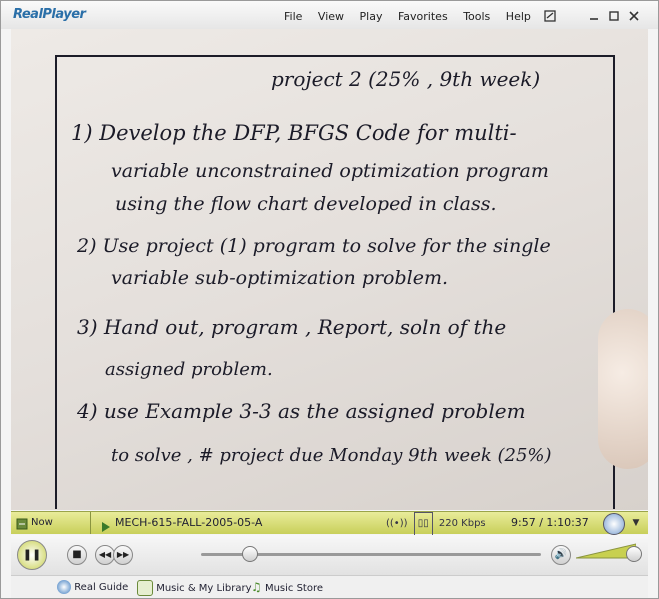  I want to click on real-guide-icon, so click(64, 587).